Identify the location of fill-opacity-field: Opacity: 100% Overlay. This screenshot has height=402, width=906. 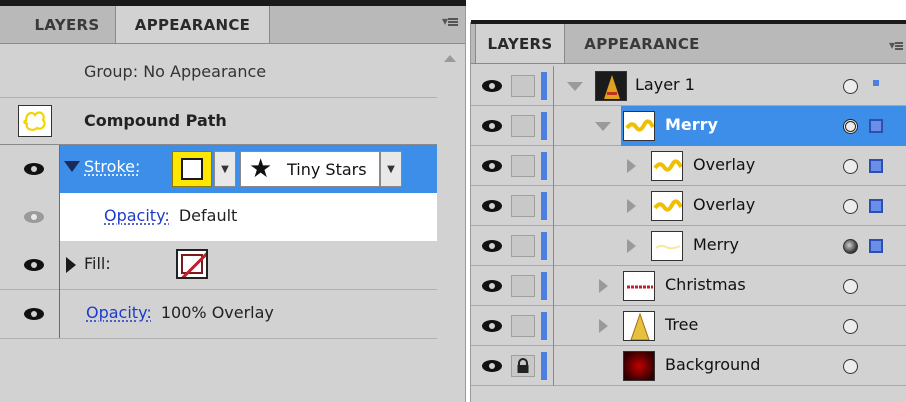
(180, 312).